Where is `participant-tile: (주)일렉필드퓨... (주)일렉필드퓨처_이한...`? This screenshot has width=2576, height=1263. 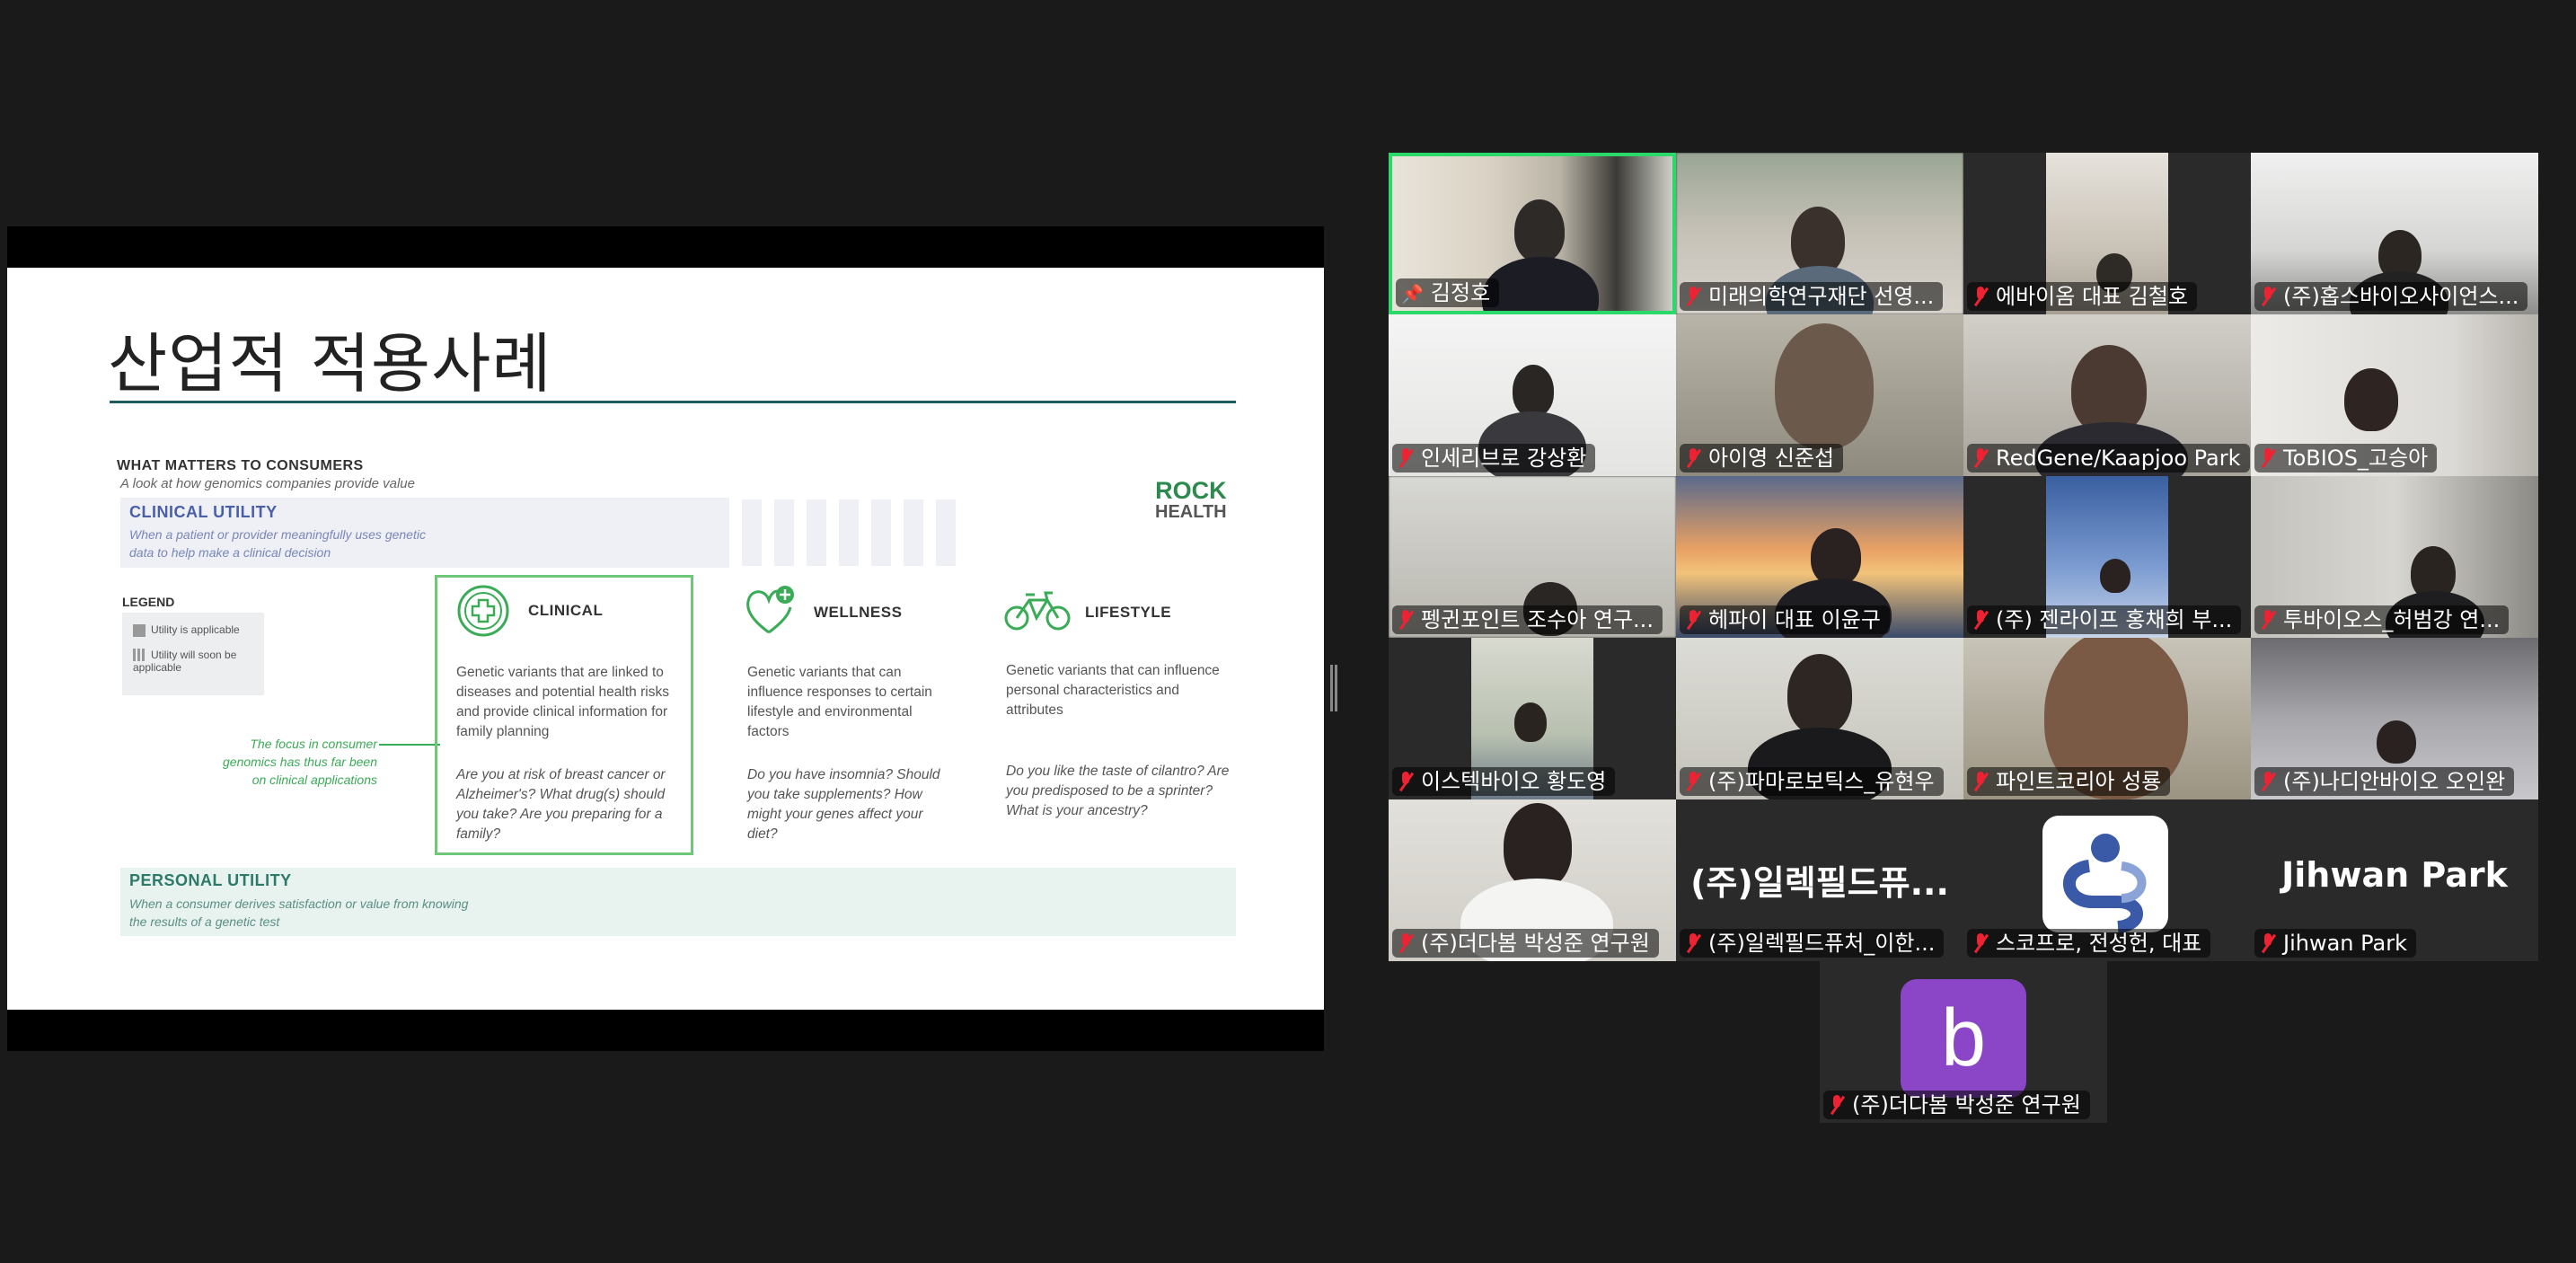
participant-tile: (주)일렉필드퓨... (주)일렉필드퓨처_이한... is located at coordinates (1819, 880).